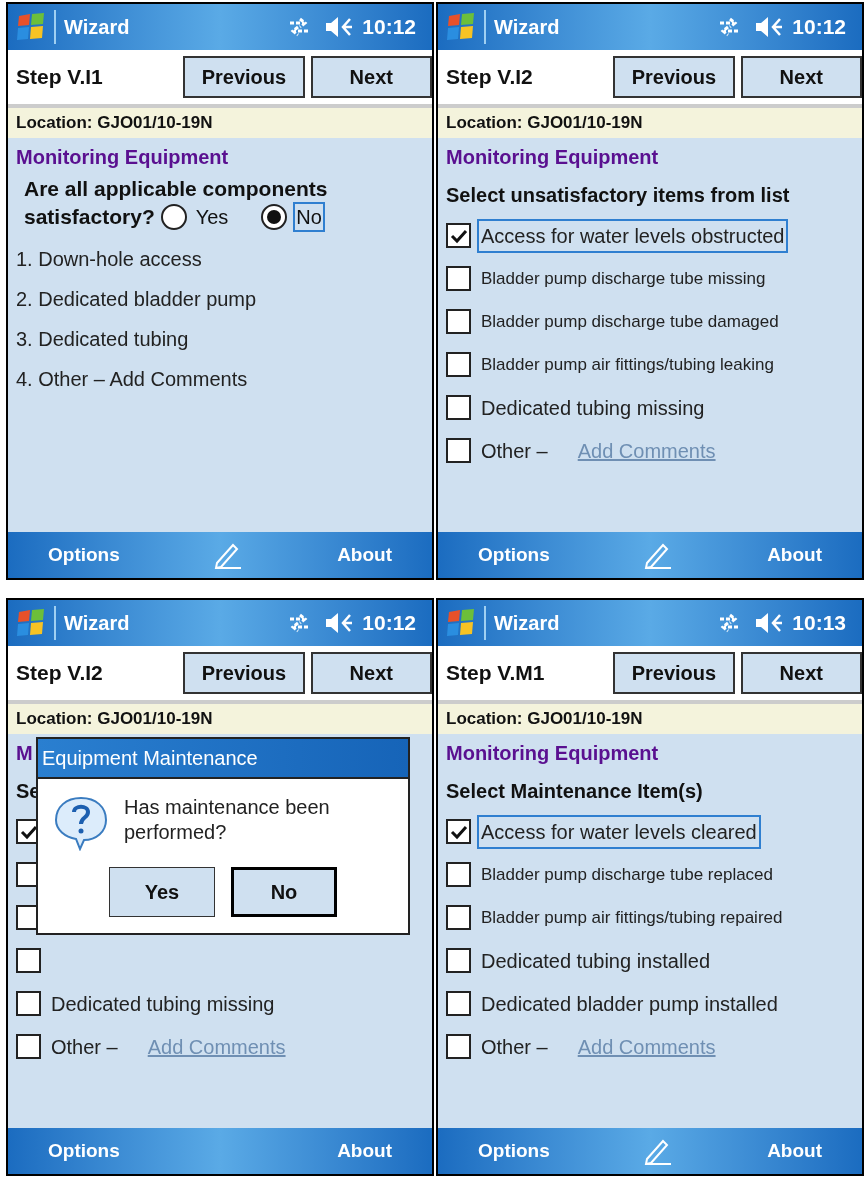 The image size is (864, 1179). What do you see at coordinates (60, 77) in the screenshot?
I see `step-title: Step V.I1` at bounding box center [60, 77].